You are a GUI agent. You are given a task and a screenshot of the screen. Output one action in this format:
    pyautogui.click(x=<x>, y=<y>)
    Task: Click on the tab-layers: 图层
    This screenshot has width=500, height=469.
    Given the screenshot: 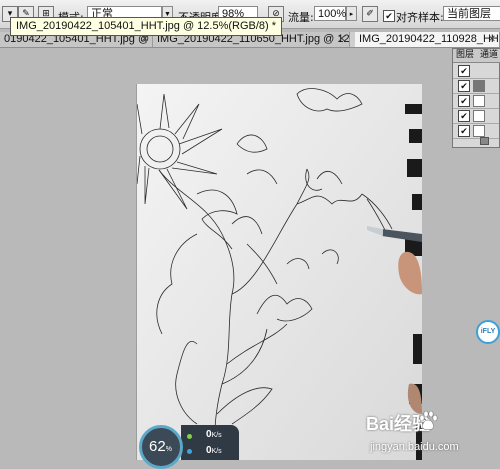 What is the action you would take?
    pyautogui.click(x=465, y=55)
    